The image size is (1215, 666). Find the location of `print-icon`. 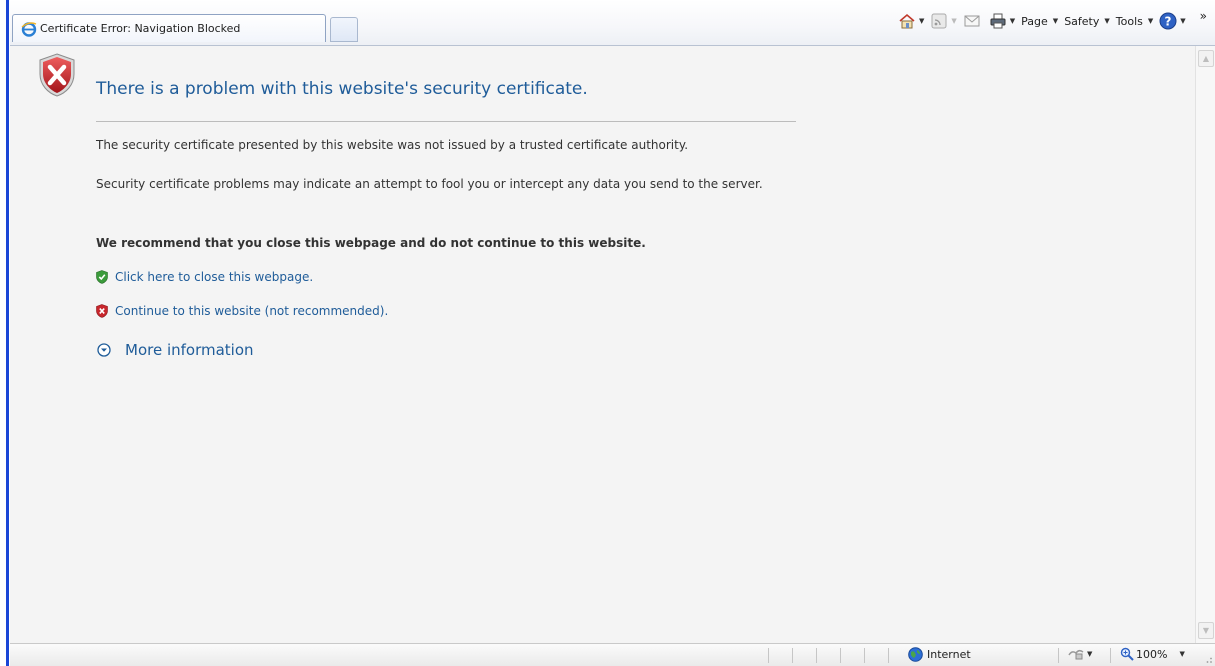

print-icon is located at coordinates (998, 21).